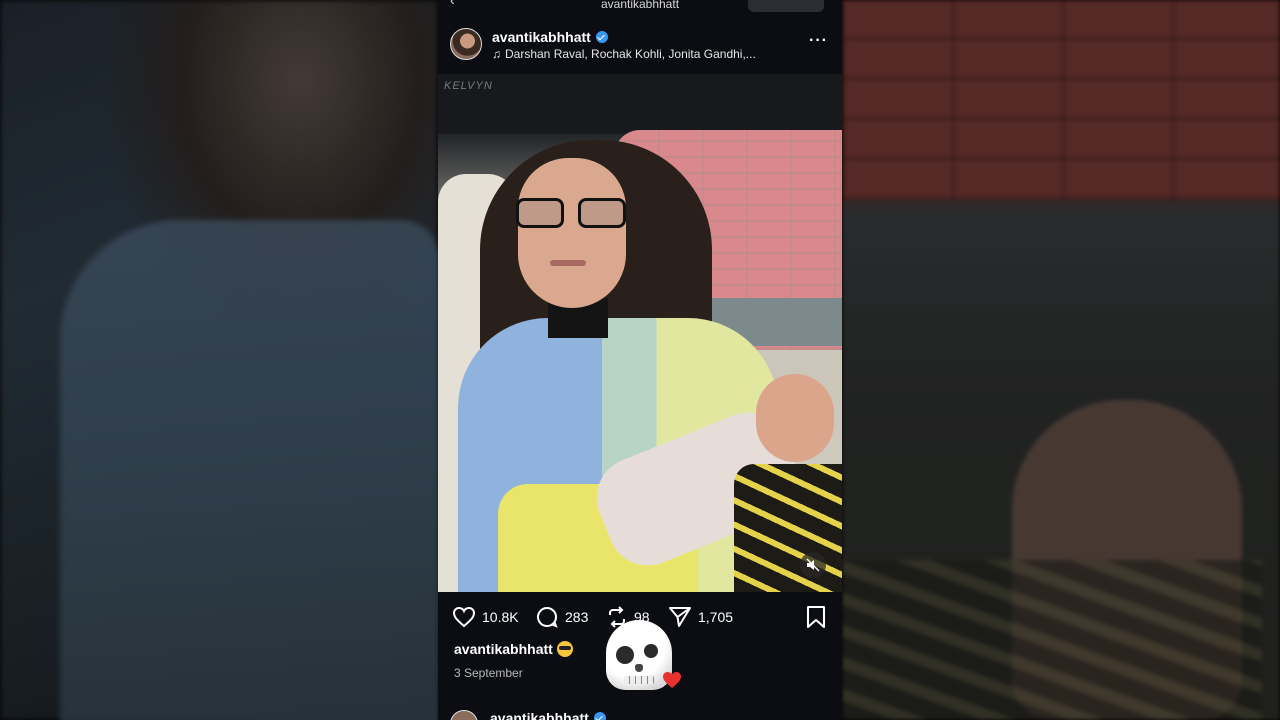 The width and height of the screenshot is (1280, 720). What do you see at coordinates (466, 44) in the screenshot?
I see `avatar` at bounding box center [466, 44].